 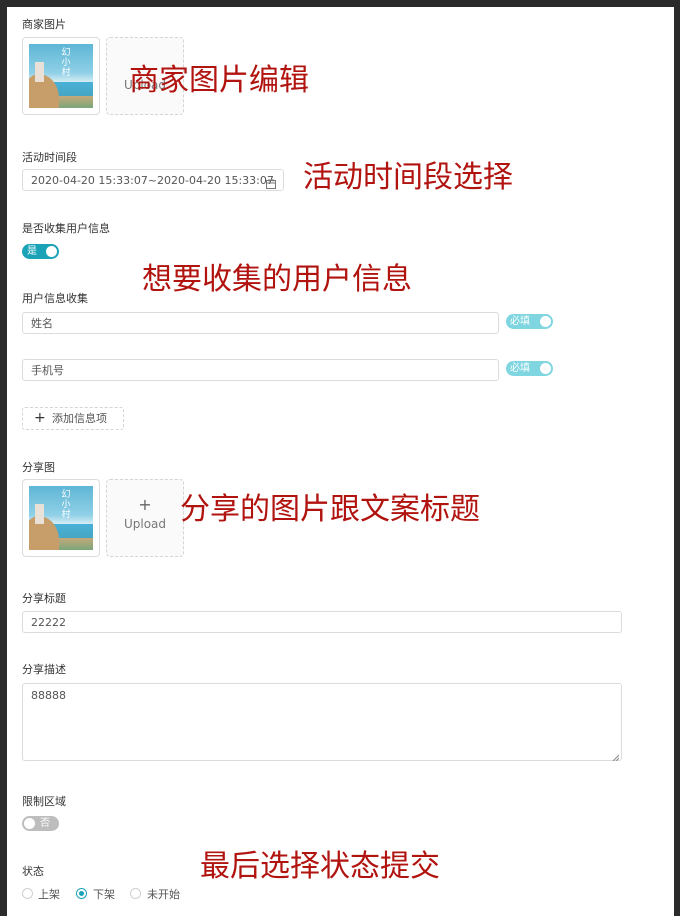 I want to click on share-desc-label: 分享描述, so click(x=44, y=669).